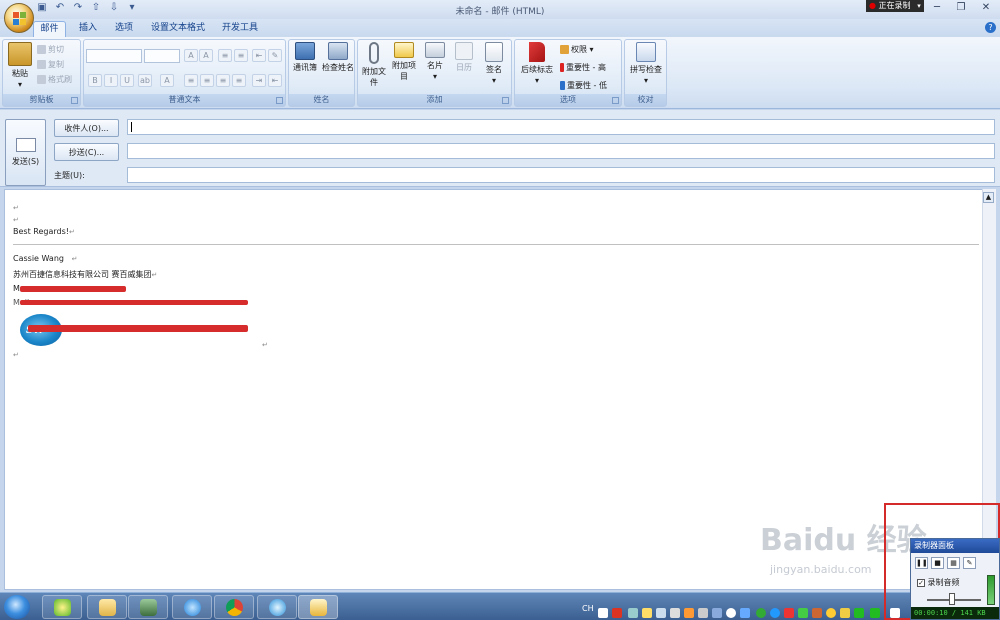 The height and width of the screenshot is (620, 1000). What do you see at coordinates (20, 66) in the screenshot?
I see `paste-button: 粘贴 ▾` at bounding box center [20, 66].